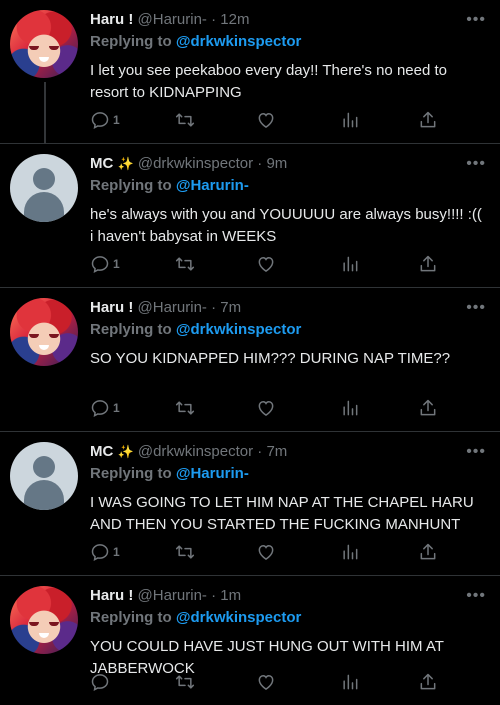 The width and height of the screenshot is (500, 705). I want to click on timestamp: 1m, so click(230, 595).